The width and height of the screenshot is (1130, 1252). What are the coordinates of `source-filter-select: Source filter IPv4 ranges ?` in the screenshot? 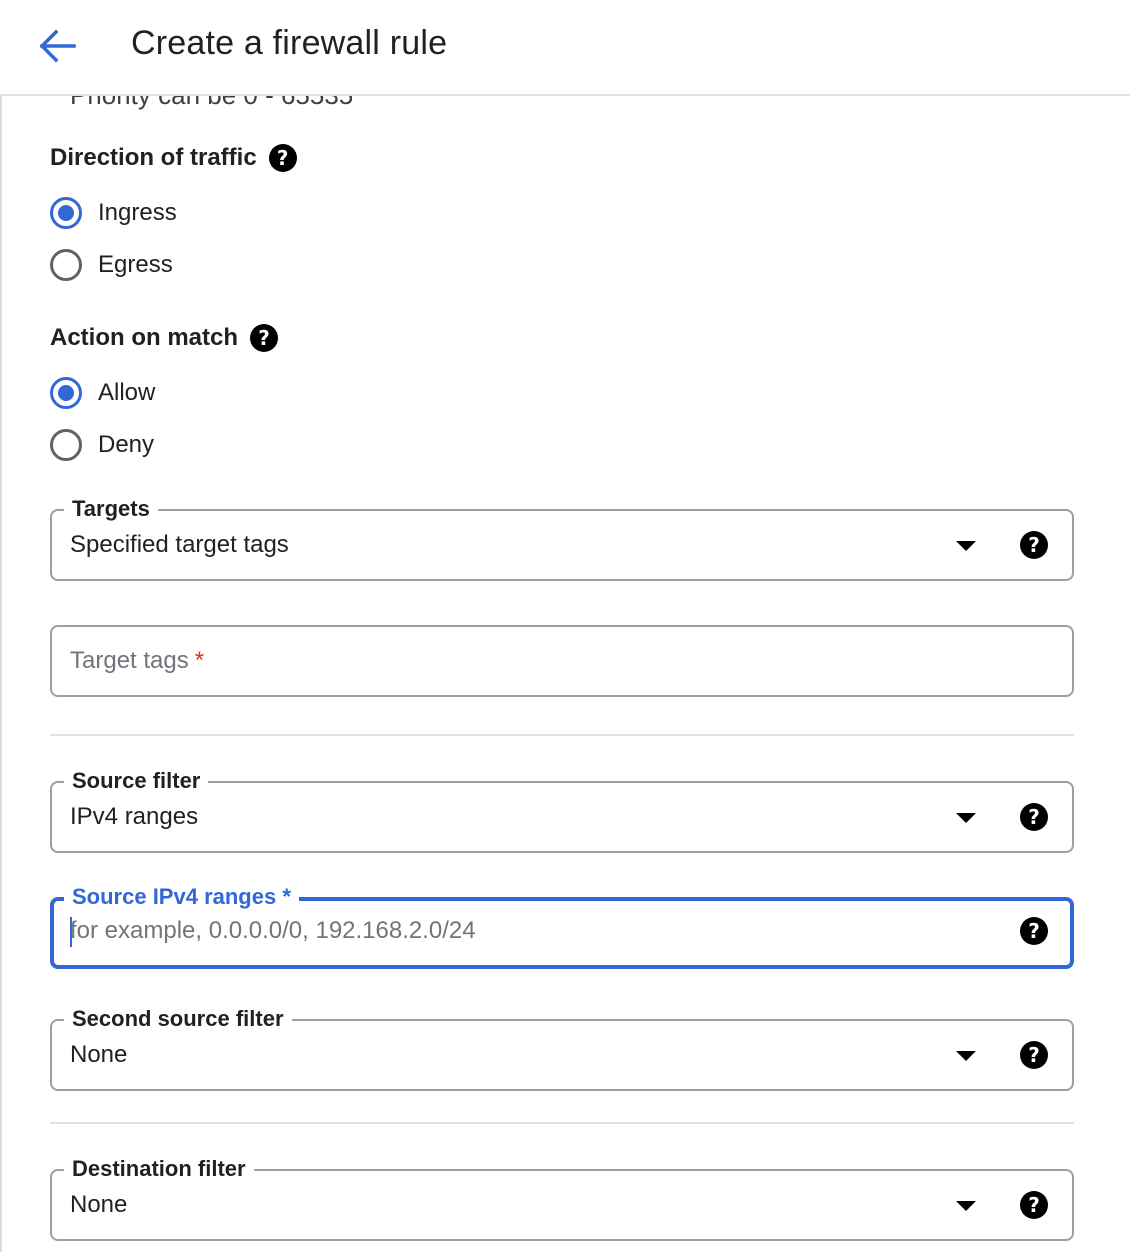 It's located at (562, 810).